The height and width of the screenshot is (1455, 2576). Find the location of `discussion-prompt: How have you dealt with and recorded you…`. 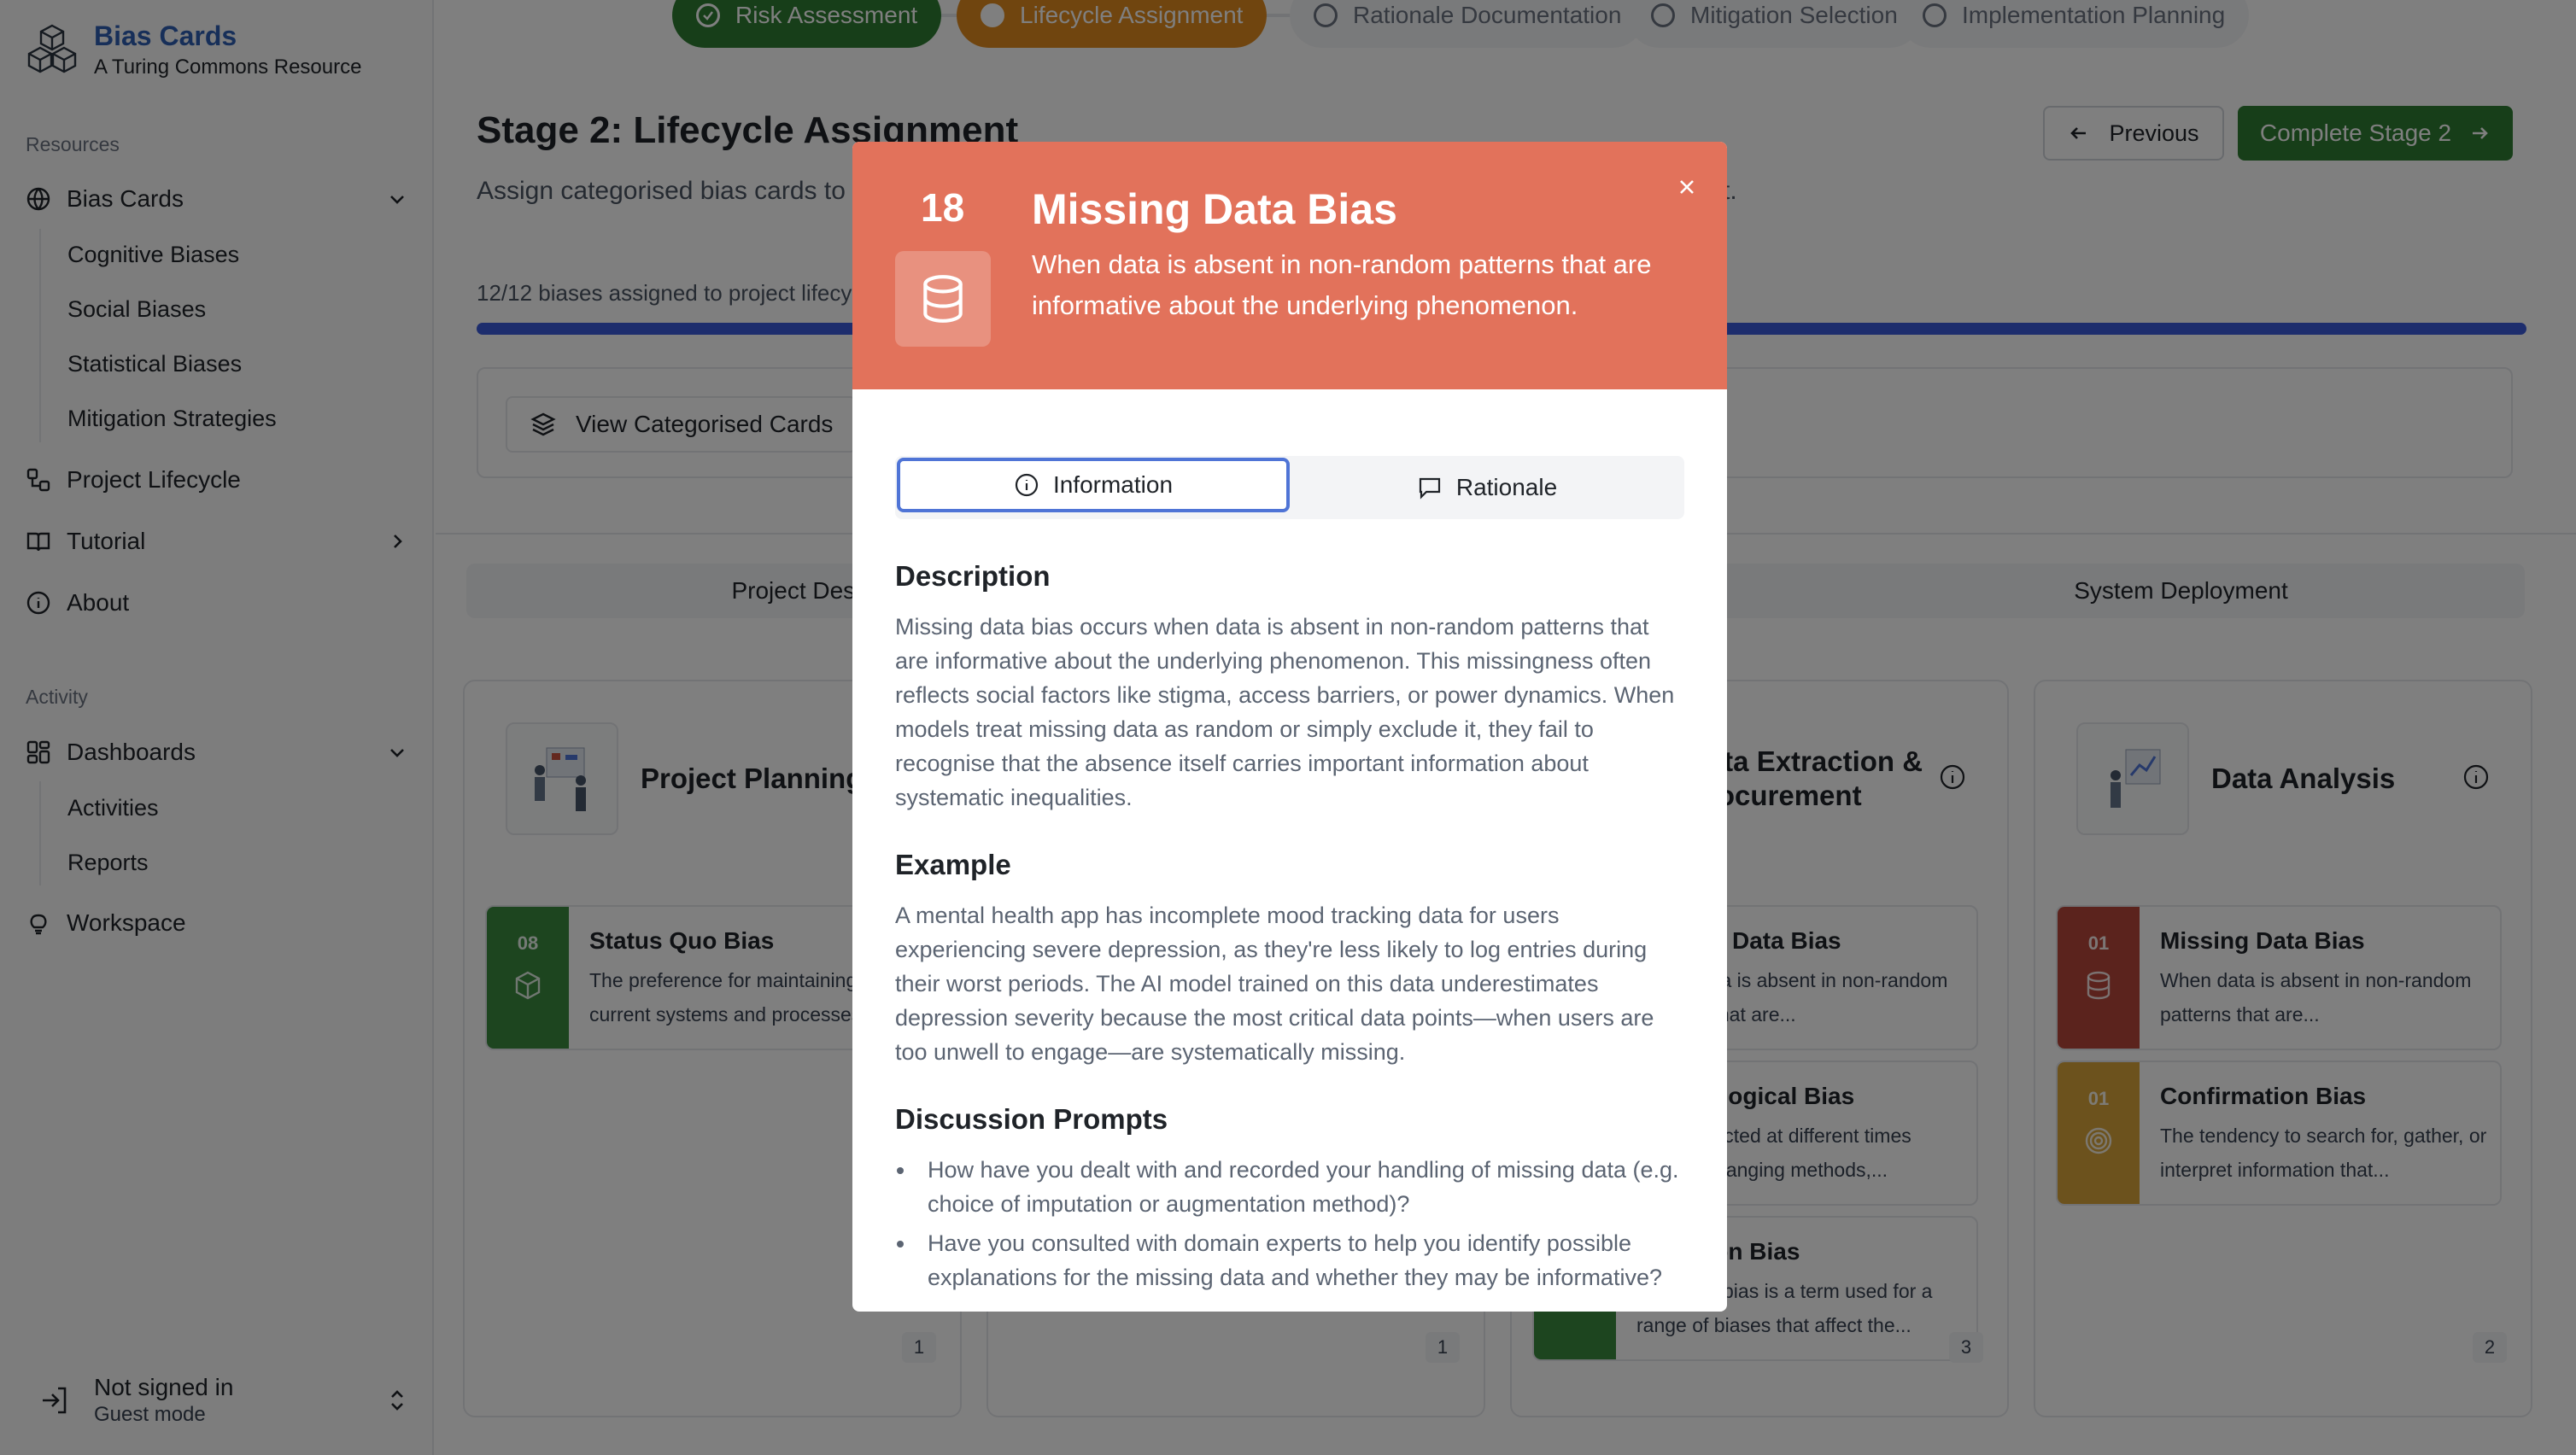

discussion-prompt: How have you dealt with and recorded you… is located at coordinates (1289, 1187).